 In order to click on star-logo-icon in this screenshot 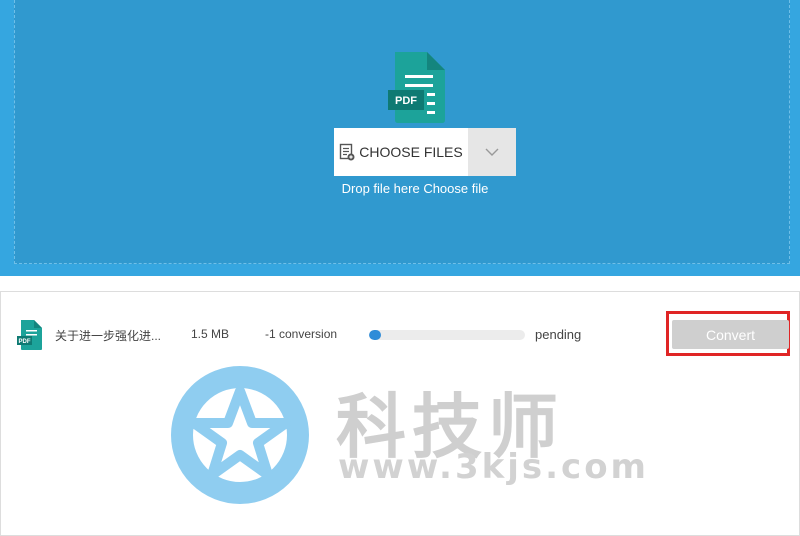, I will do `click(240, 435)`.